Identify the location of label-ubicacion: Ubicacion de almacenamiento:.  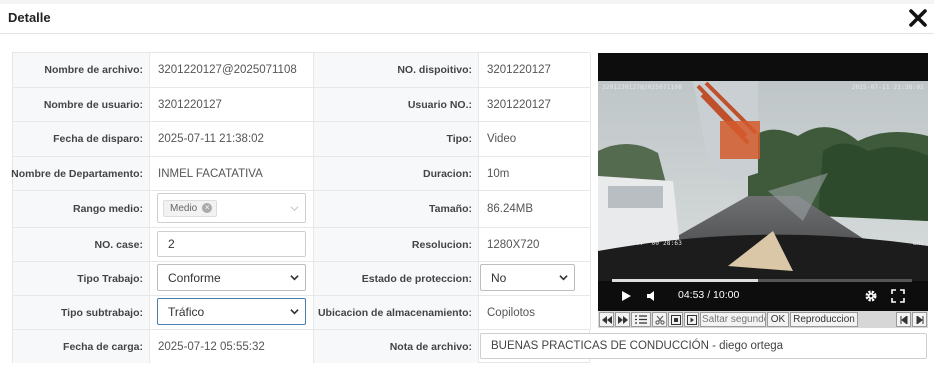
(396, 313).